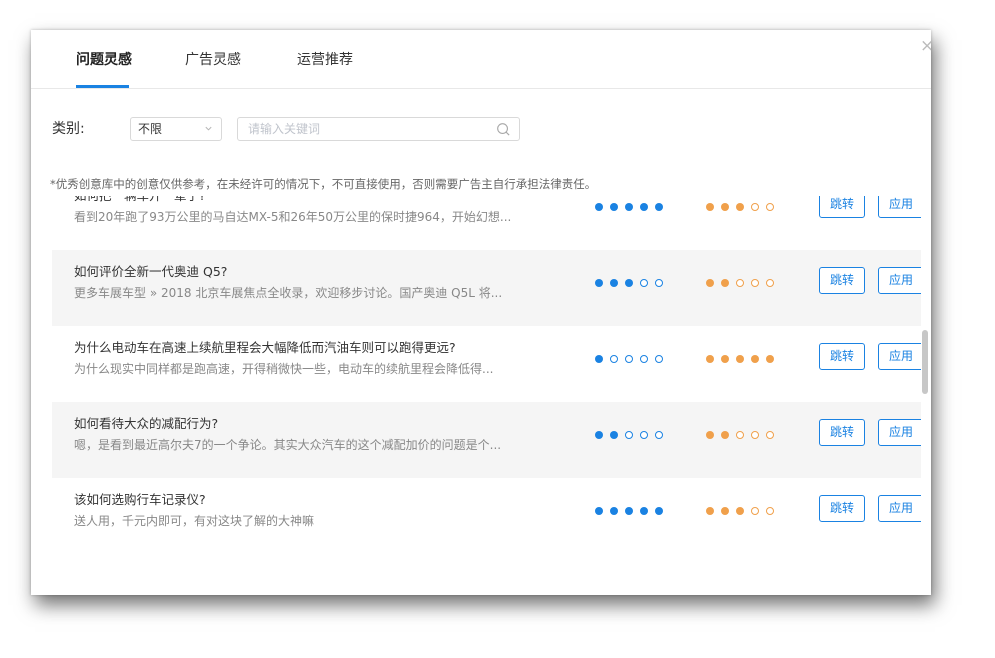  What do you see at coordinates (104, 60) in the screenshot?
I see `tab-question-inspiration: 问题灵感` at bounding box center [104, 60].